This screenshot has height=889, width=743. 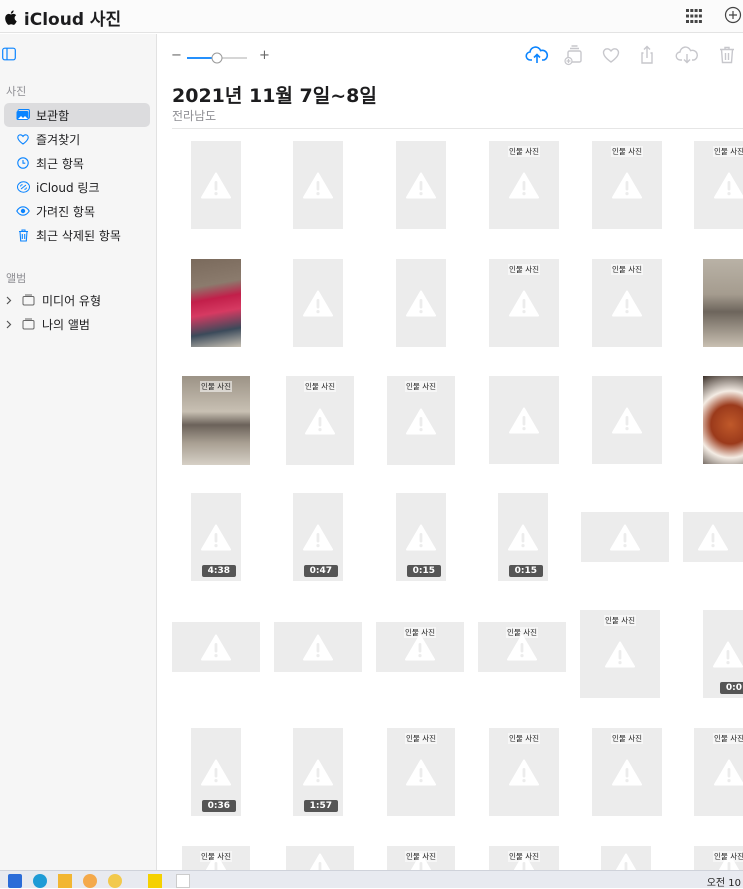 What do you see at coordinates (48, 324) in the screenshot?
I see `sidebar-item-my-albums: 나의 앨범` at bounding box center [48, 324].